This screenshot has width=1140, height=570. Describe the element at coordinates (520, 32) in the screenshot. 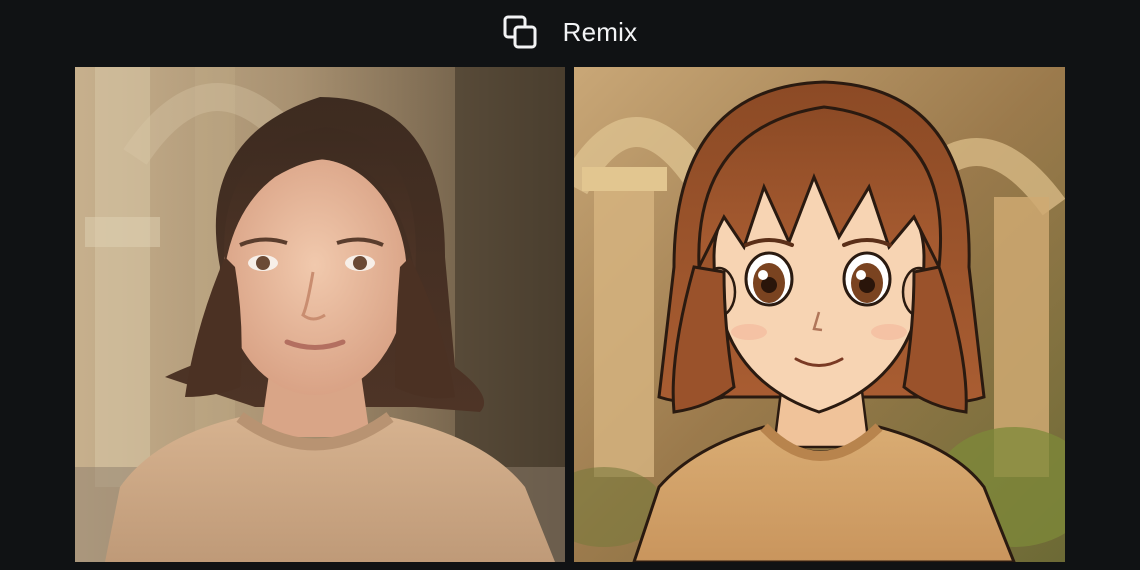

I see `remix-icon` at that location.